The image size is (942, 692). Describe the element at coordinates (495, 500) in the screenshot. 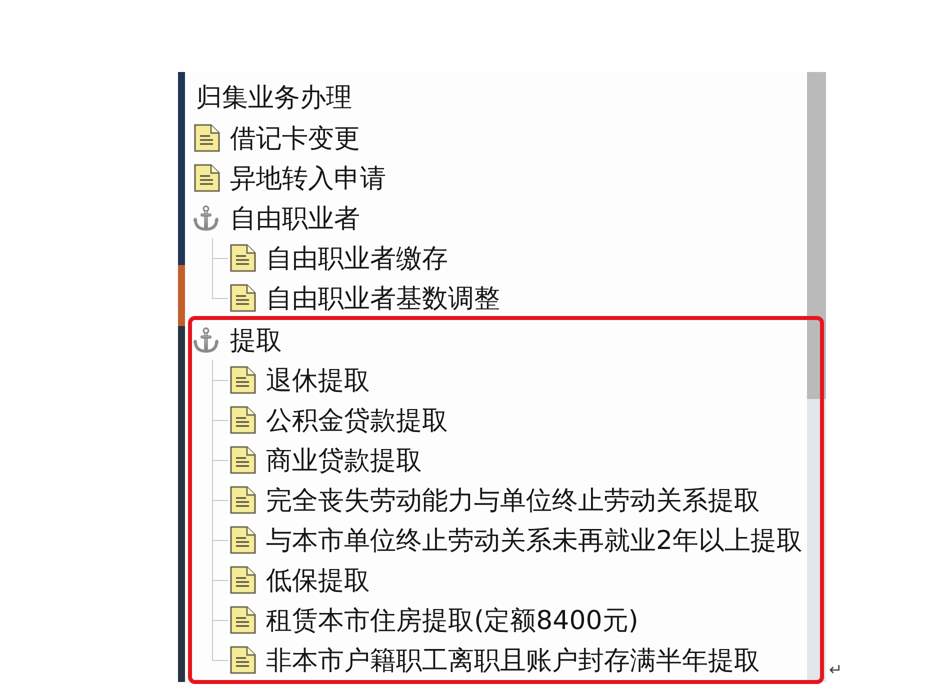

I see `tree-item: 完全丧失劳动能力与单位终止劳动关系提取` at that location.